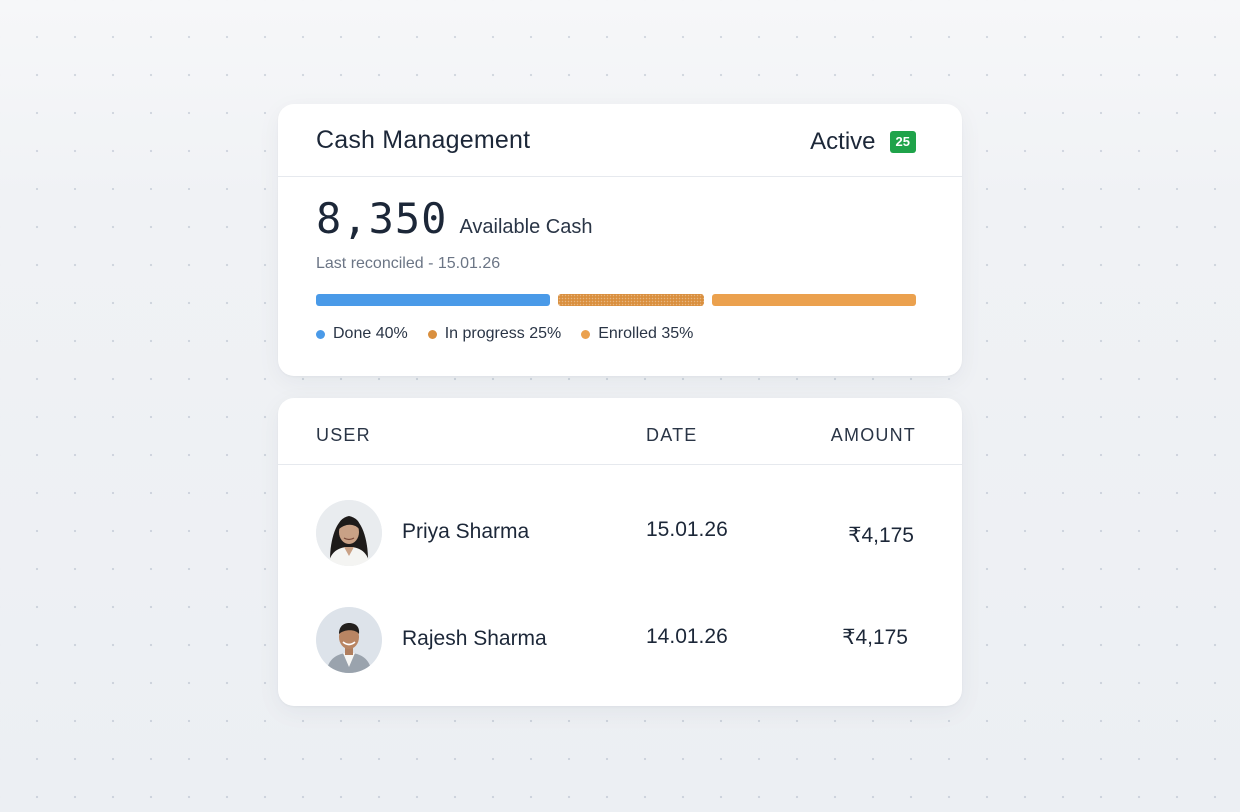 Image resolution: width=1240 pixels, height=812 pixels. Describe the element at coordinates (320, 334) in the screenshot. I see `legend-dot-done` at that location.